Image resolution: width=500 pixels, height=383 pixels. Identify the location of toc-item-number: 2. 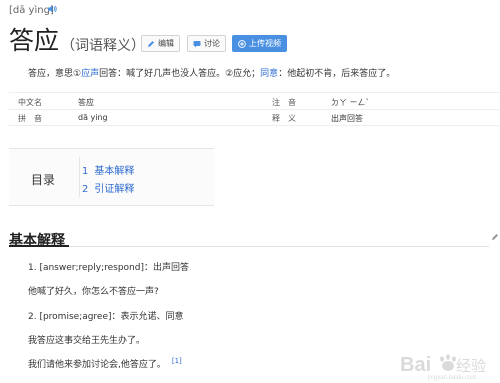
(85, 189).